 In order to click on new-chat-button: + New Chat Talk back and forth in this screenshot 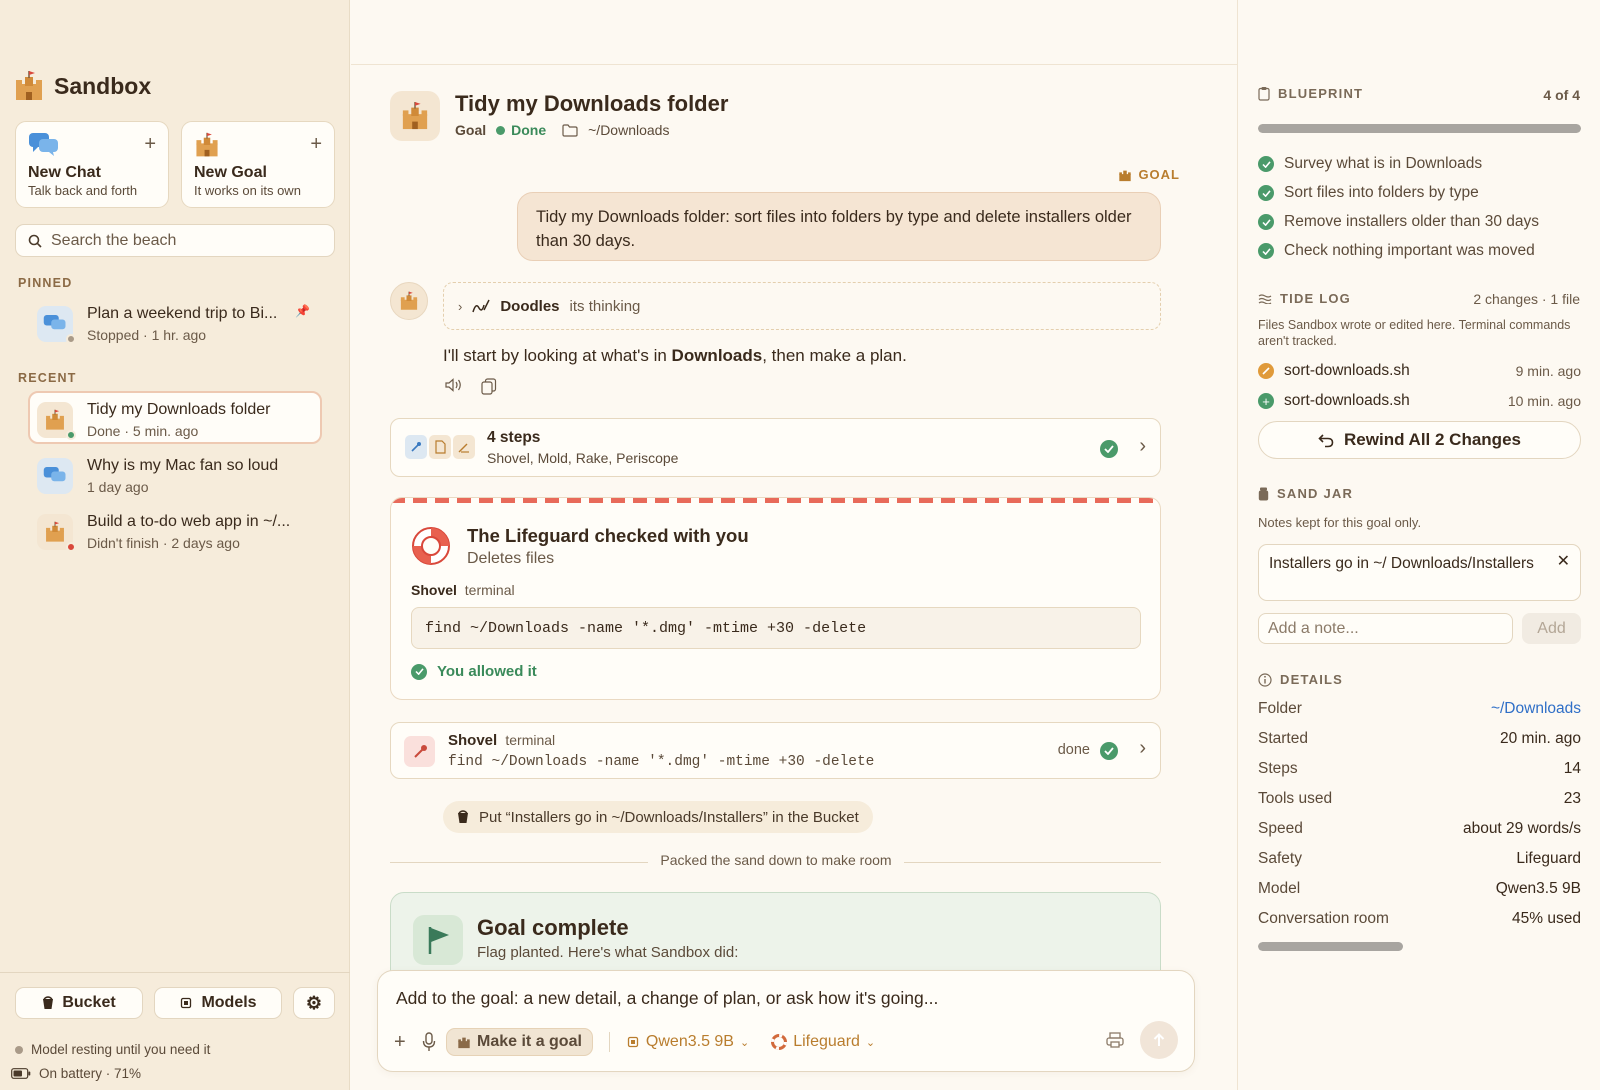, I will do `click(92, 164)`.